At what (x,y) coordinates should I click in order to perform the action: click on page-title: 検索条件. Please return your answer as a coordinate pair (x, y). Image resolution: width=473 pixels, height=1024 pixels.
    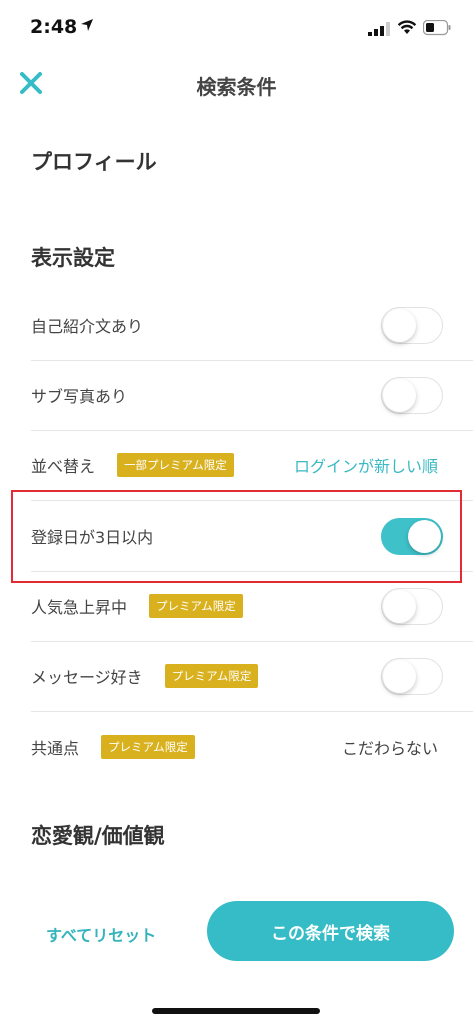
    Looking at the image, I should click on (236, 87).